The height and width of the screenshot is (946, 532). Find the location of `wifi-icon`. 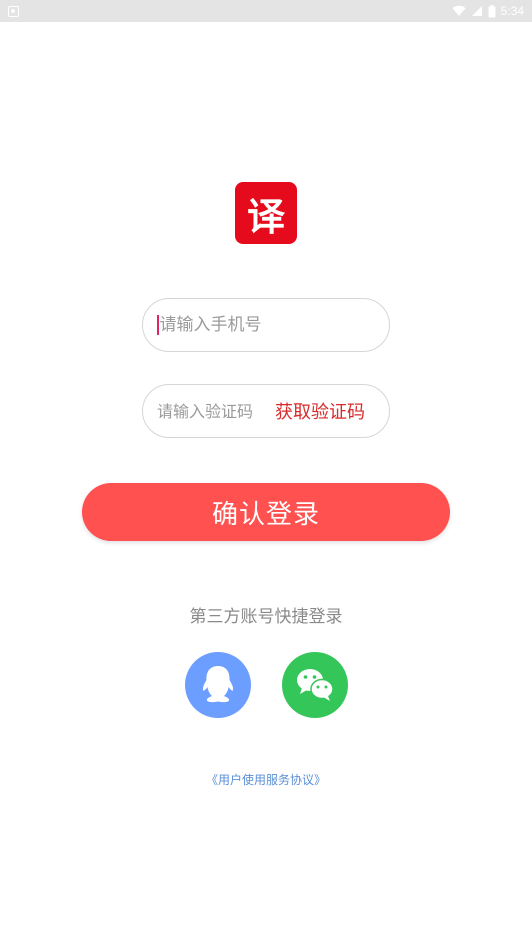

wifi-icon is located at coordinates (459, 11).